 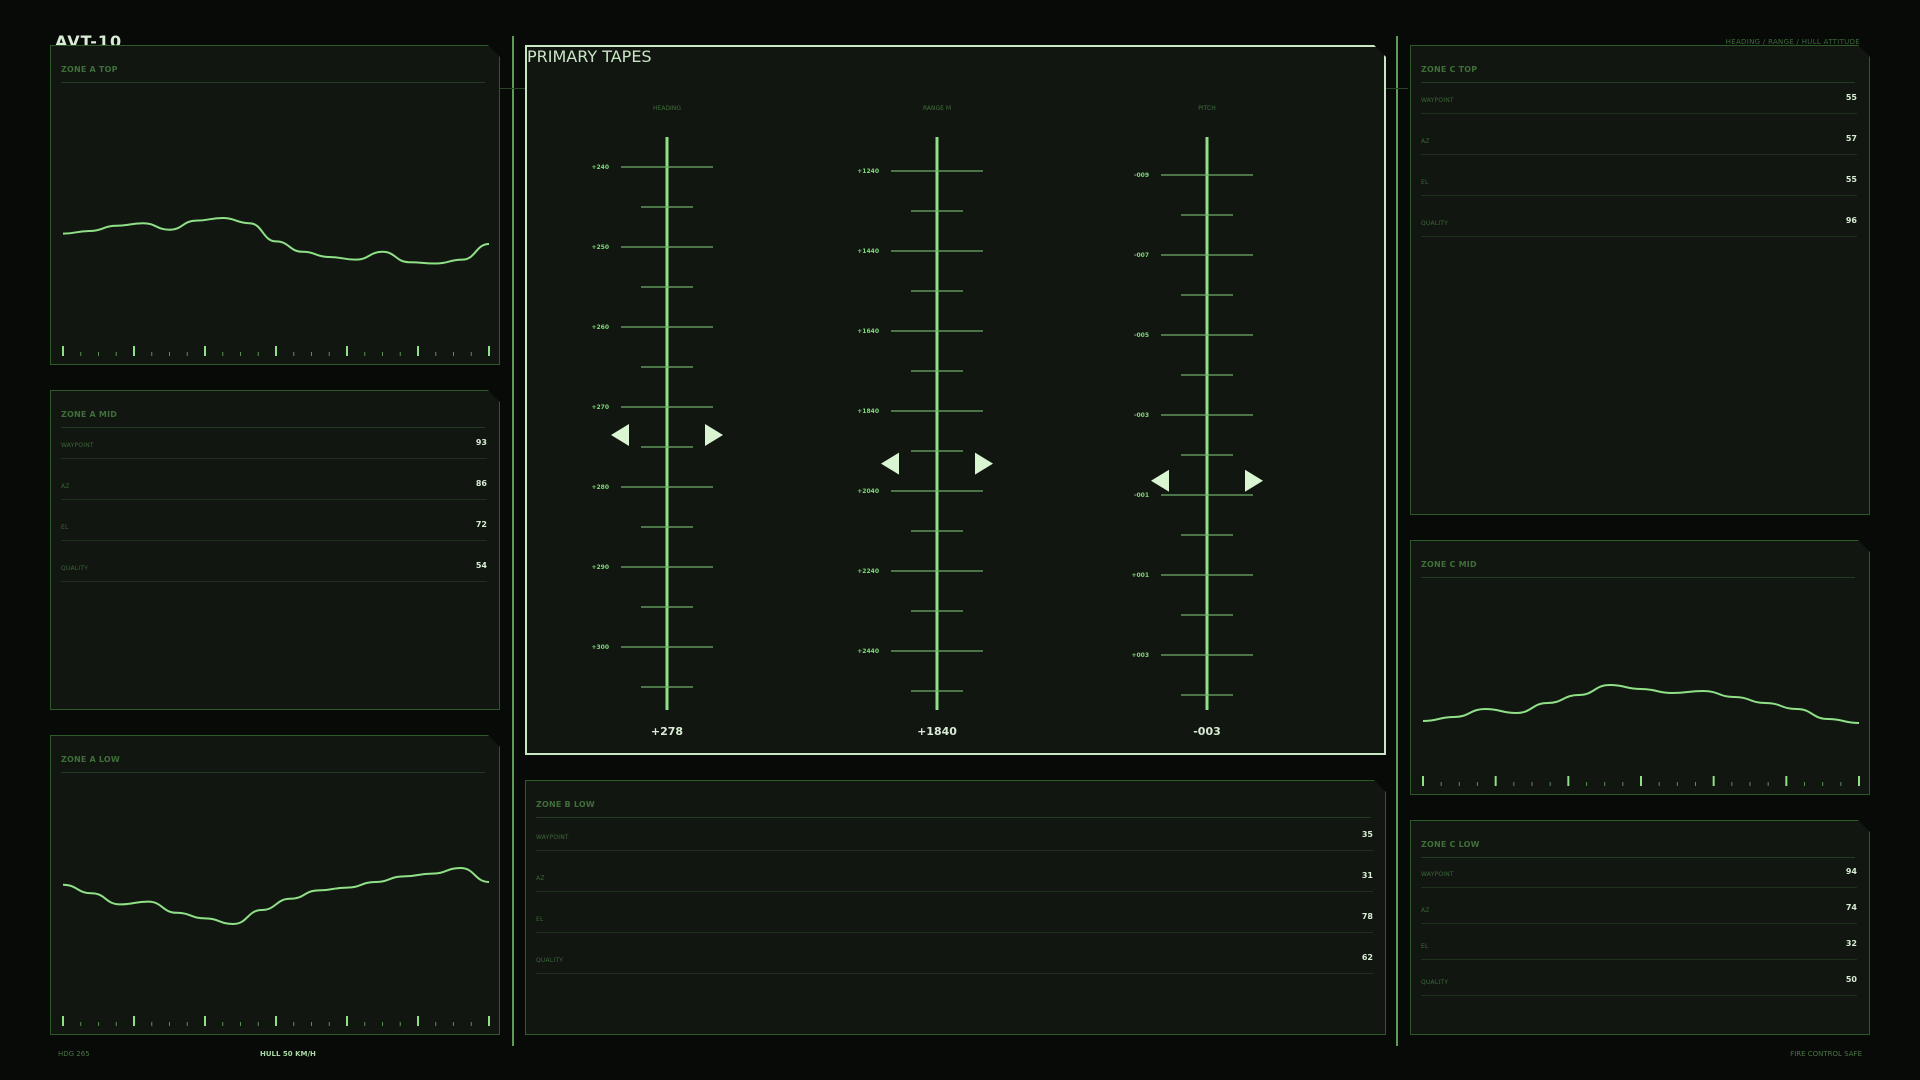 I want to click on zone-c-low-row: AZ 74, so click(x=1639, y=911).